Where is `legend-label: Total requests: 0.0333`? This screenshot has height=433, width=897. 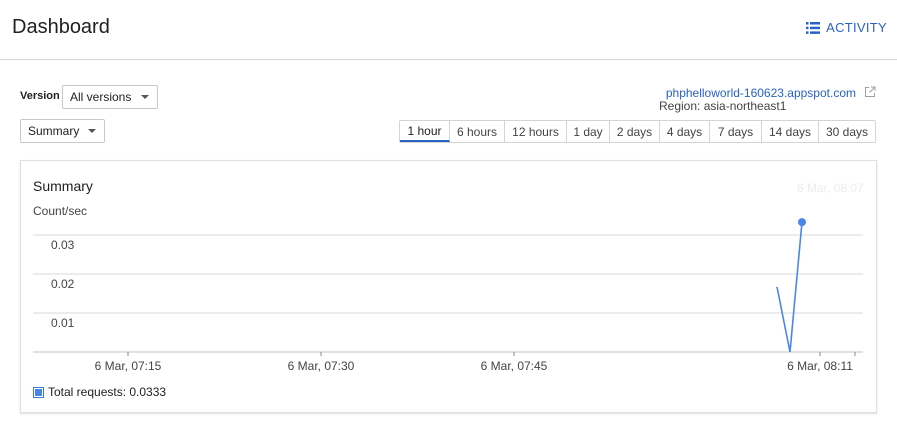 legend-label: Total requests: 0.0333 is located at coordinates (107, 392).